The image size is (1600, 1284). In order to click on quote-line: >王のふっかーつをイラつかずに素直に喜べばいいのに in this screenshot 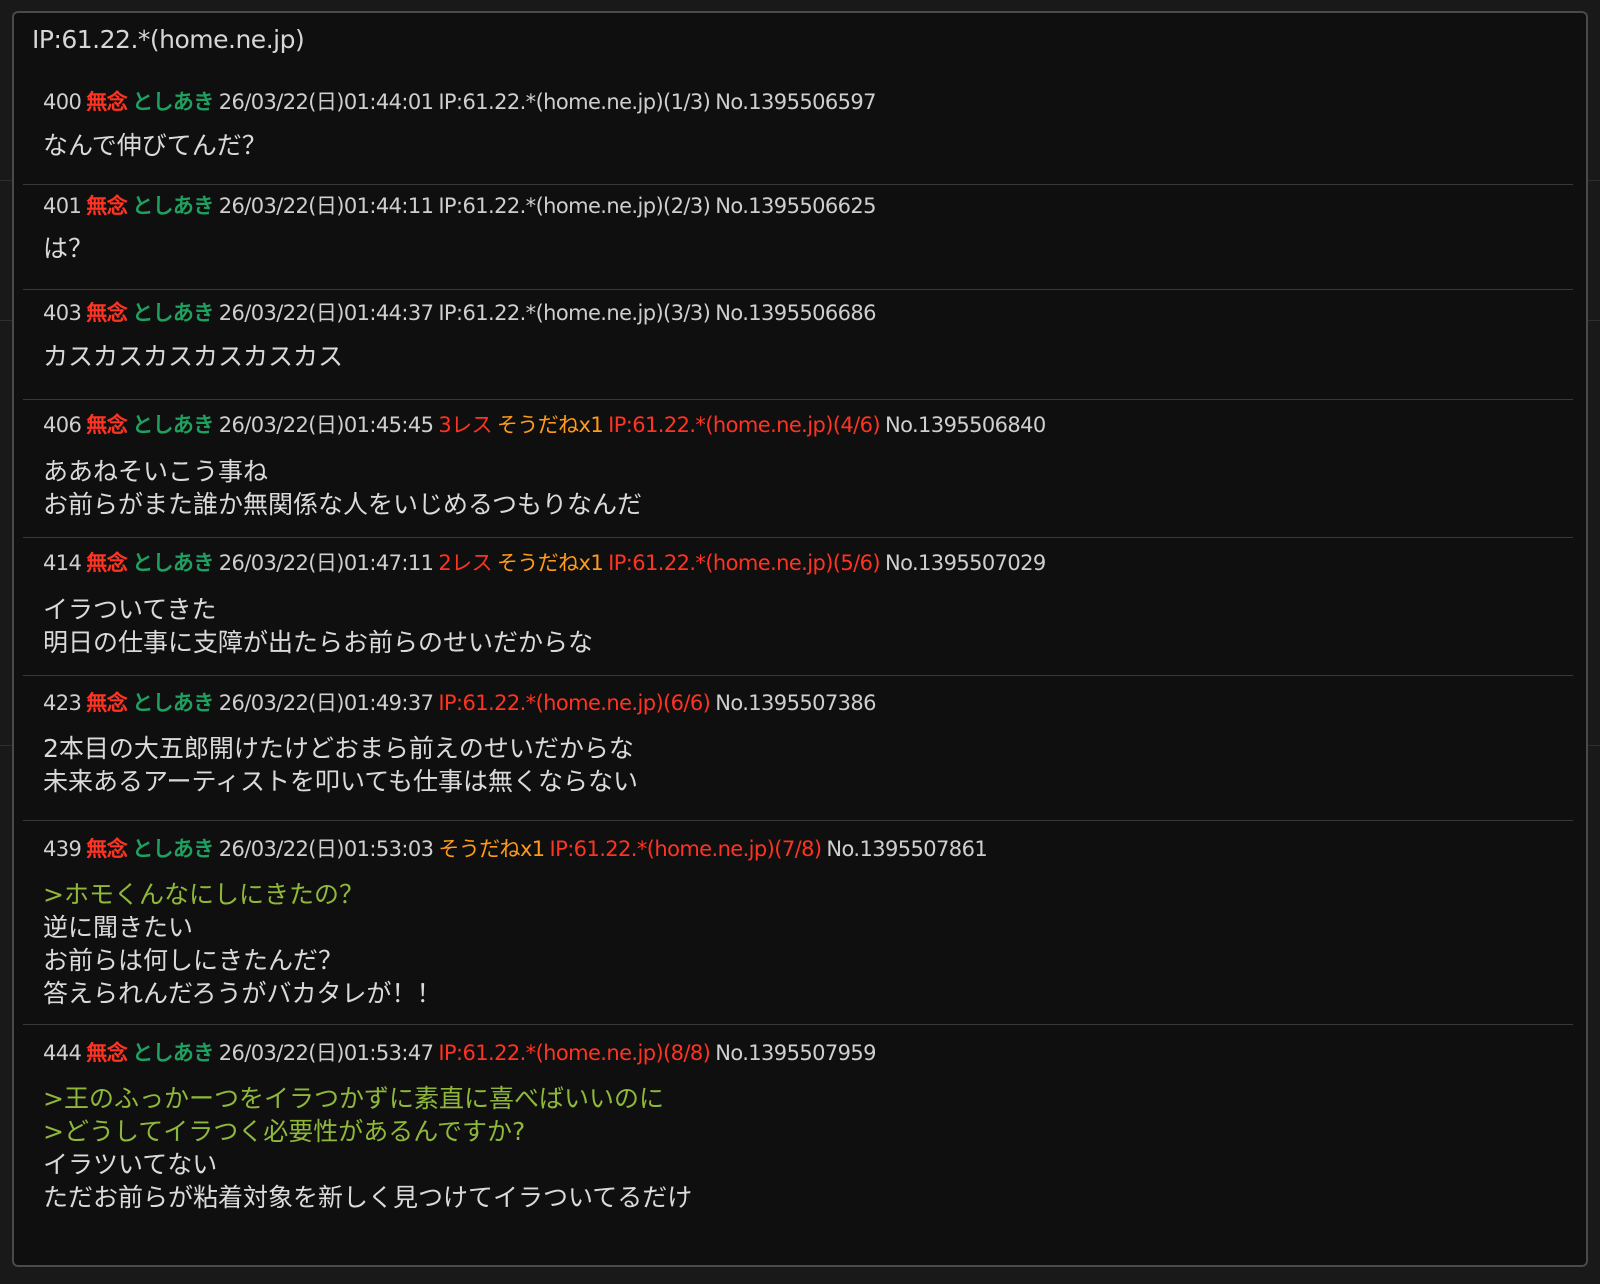, I will do `click(353, 1098)`.